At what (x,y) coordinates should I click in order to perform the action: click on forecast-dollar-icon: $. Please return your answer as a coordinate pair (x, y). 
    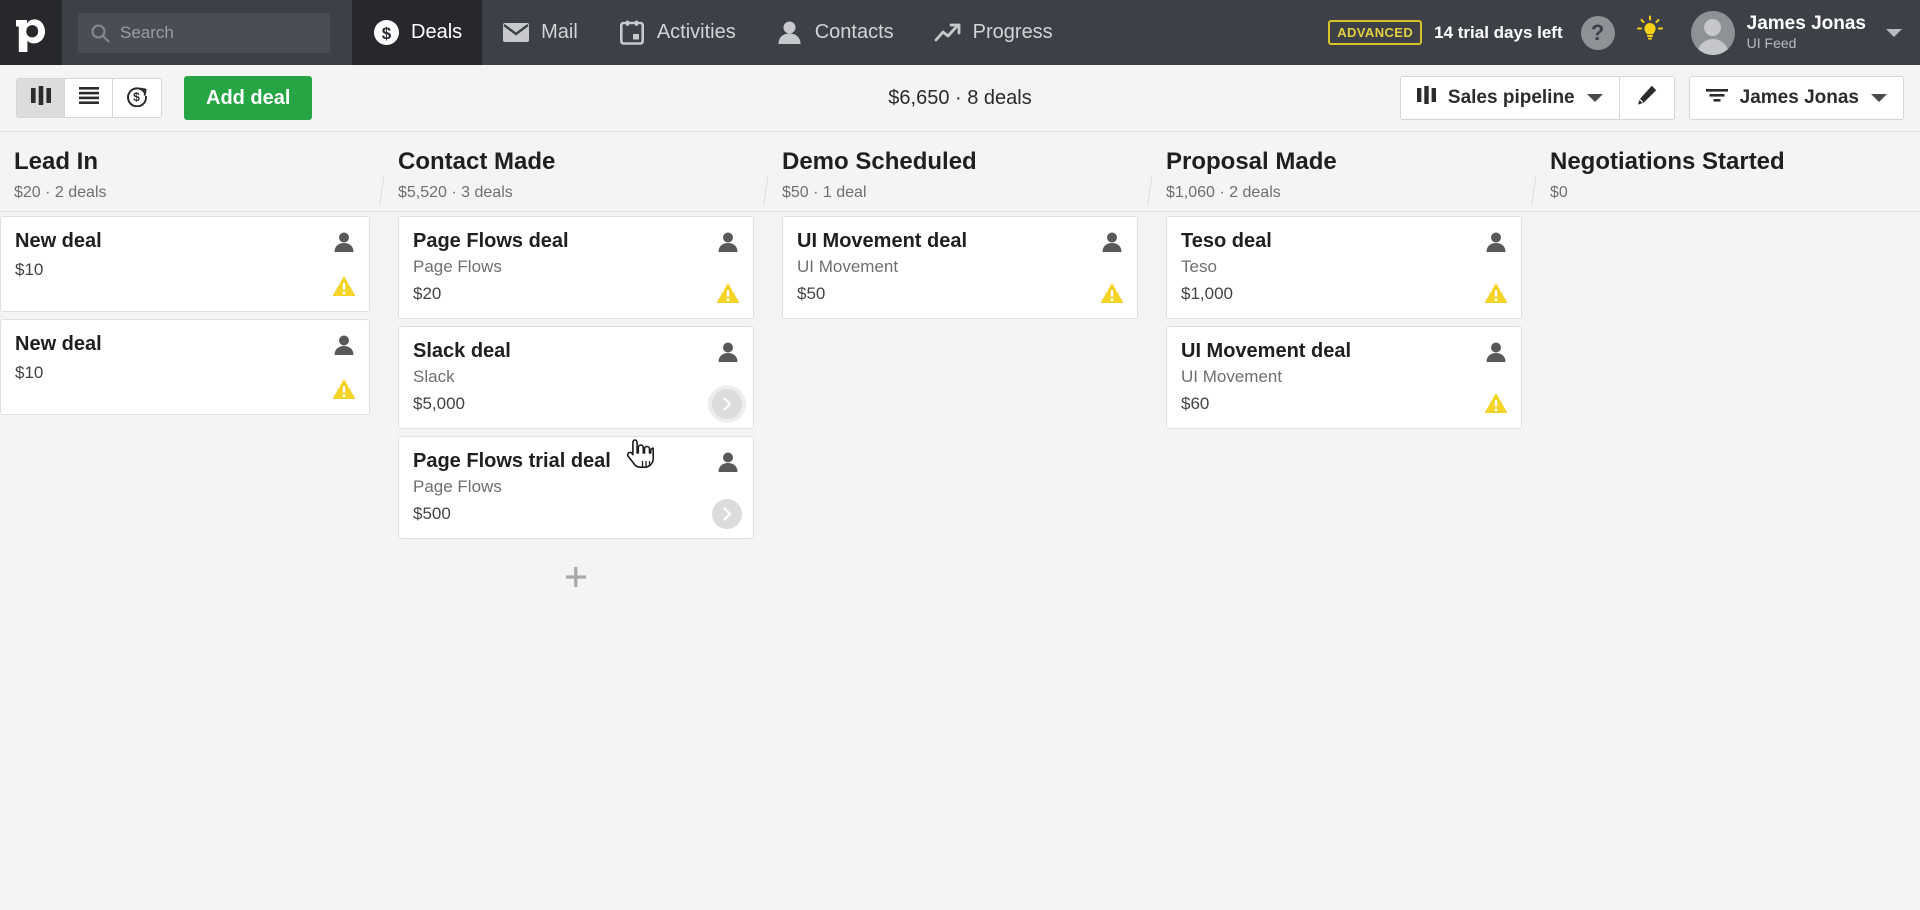
    Looking at the image, I should click on (137, 98).